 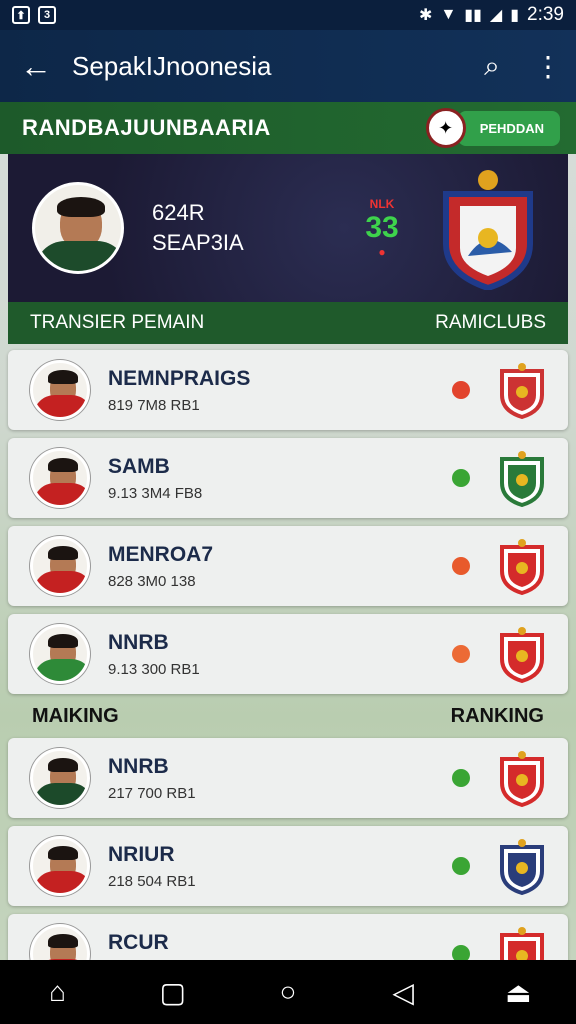 What do you see at coordinates (117, 322) in the screenshot?
I see `transfer-section-title: TRANSIER PEMAIN` at bounding box center [117, 322].